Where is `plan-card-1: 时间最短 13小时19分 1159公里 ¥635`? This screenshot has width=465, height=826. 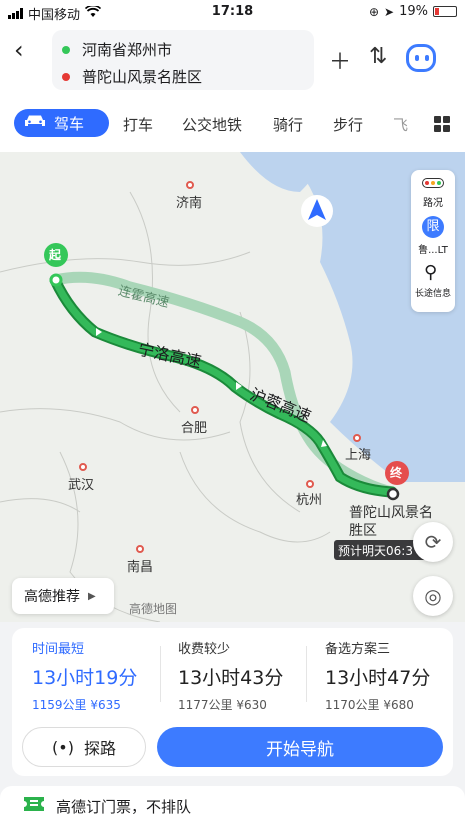 plan-card-1: 时间最短 13小时19分 1159公里 ¥635 is located at coordinates (105, 675).